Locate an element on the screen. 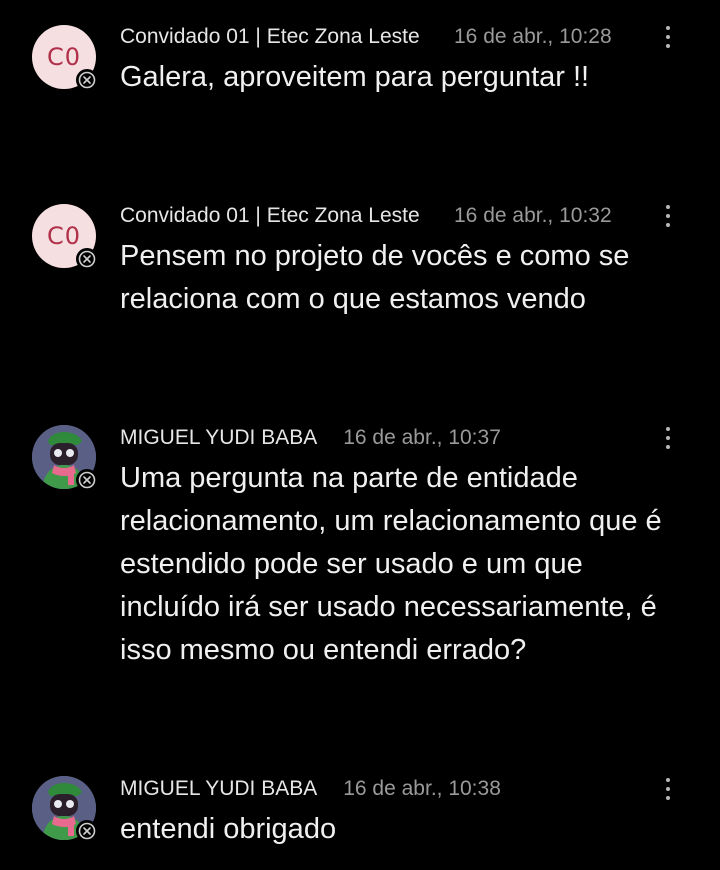 Image resolution: width=720 pixels, height=870 pixels. message-text: Galera, aproveitem para perguntar !! is located at coordinates (355, 77).